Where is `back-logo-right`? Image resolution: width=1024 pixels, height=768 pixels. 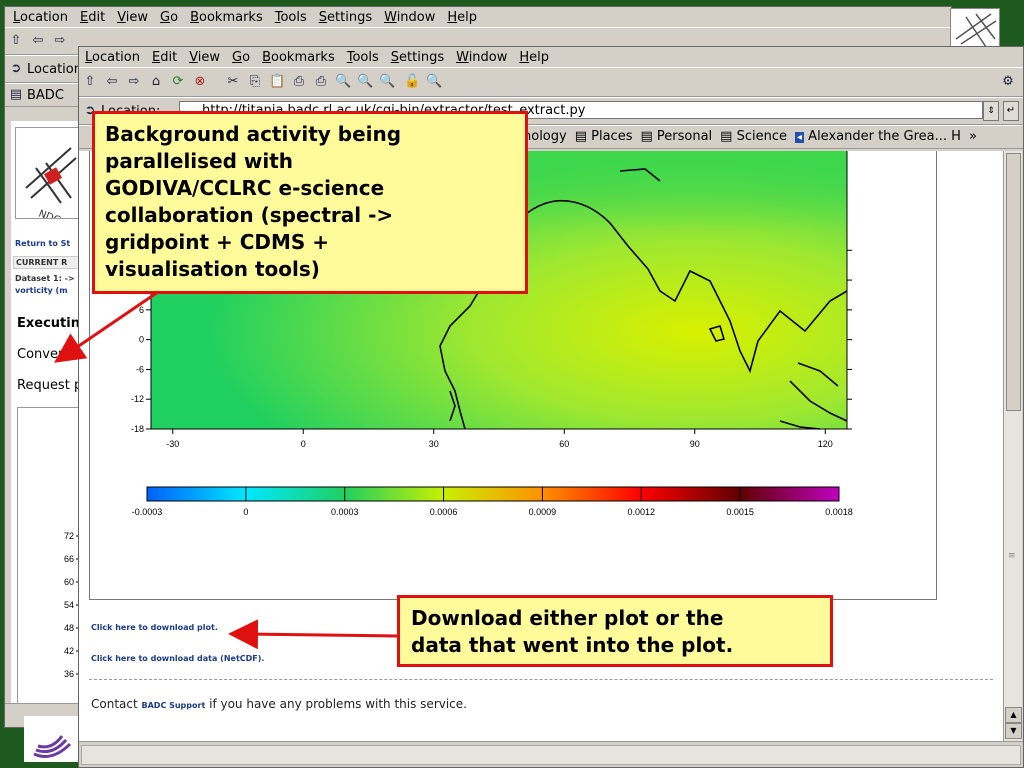 back-logo-right is located at coordinates (975, 29).